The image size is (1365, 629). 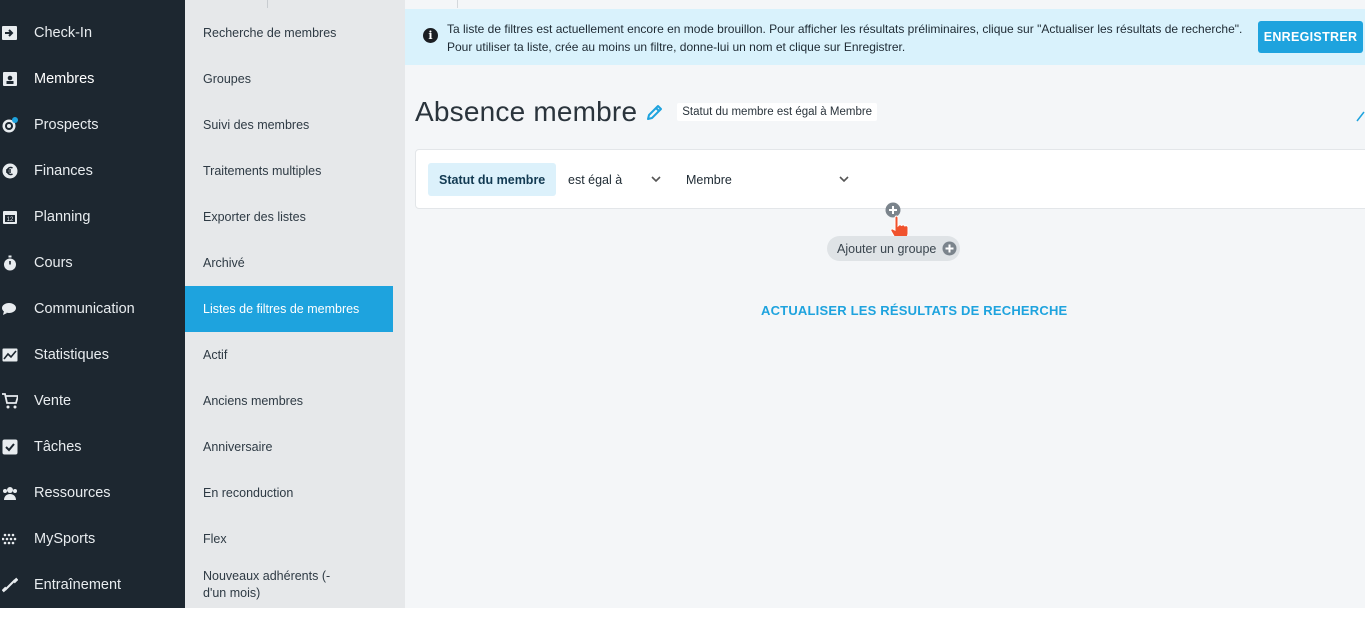 I want to click on nav-item-check-in: Check-In, so click(x=92, y=33).